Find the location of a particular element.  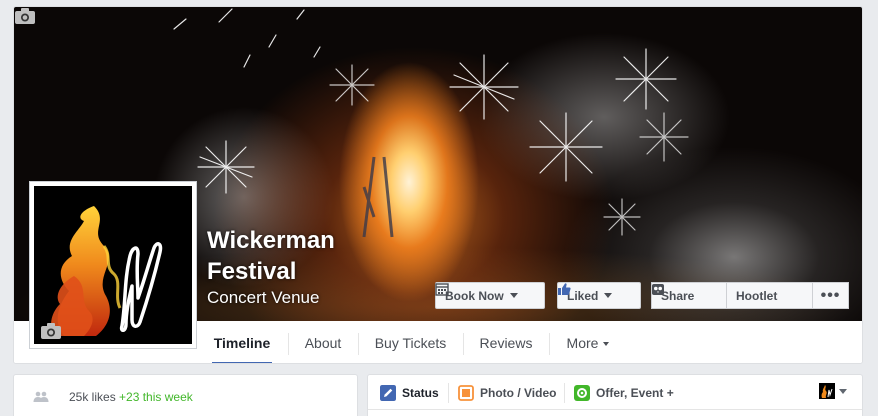

book-now-wrap: Book Now is located at coordinates (490, 295).